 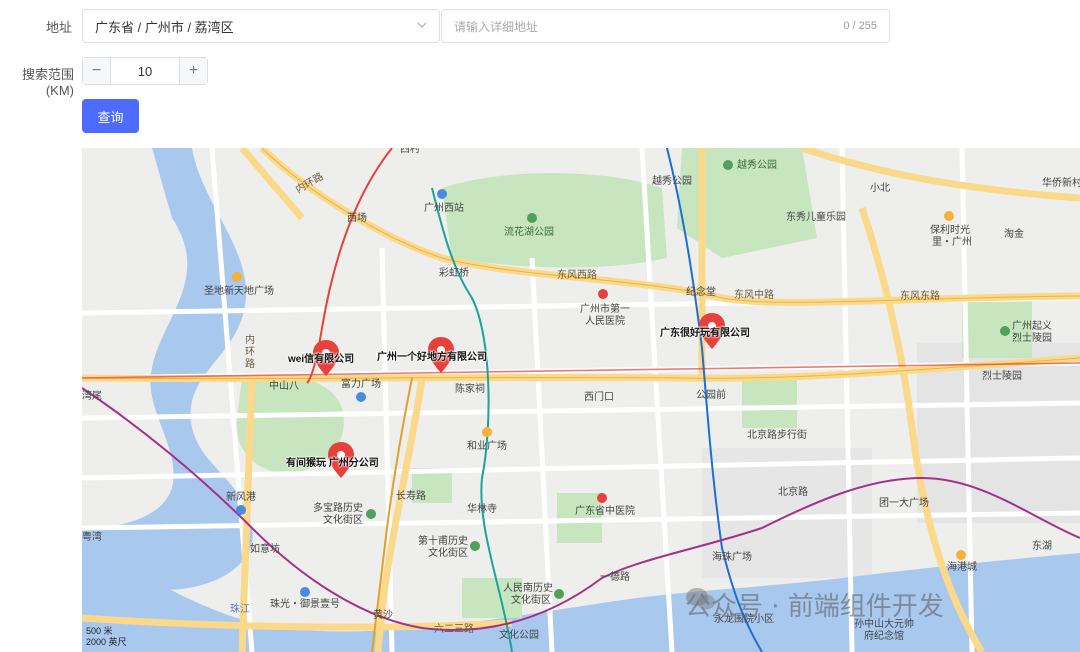 I want to click on map-label: 人民医院, so click(x=605, y=321).